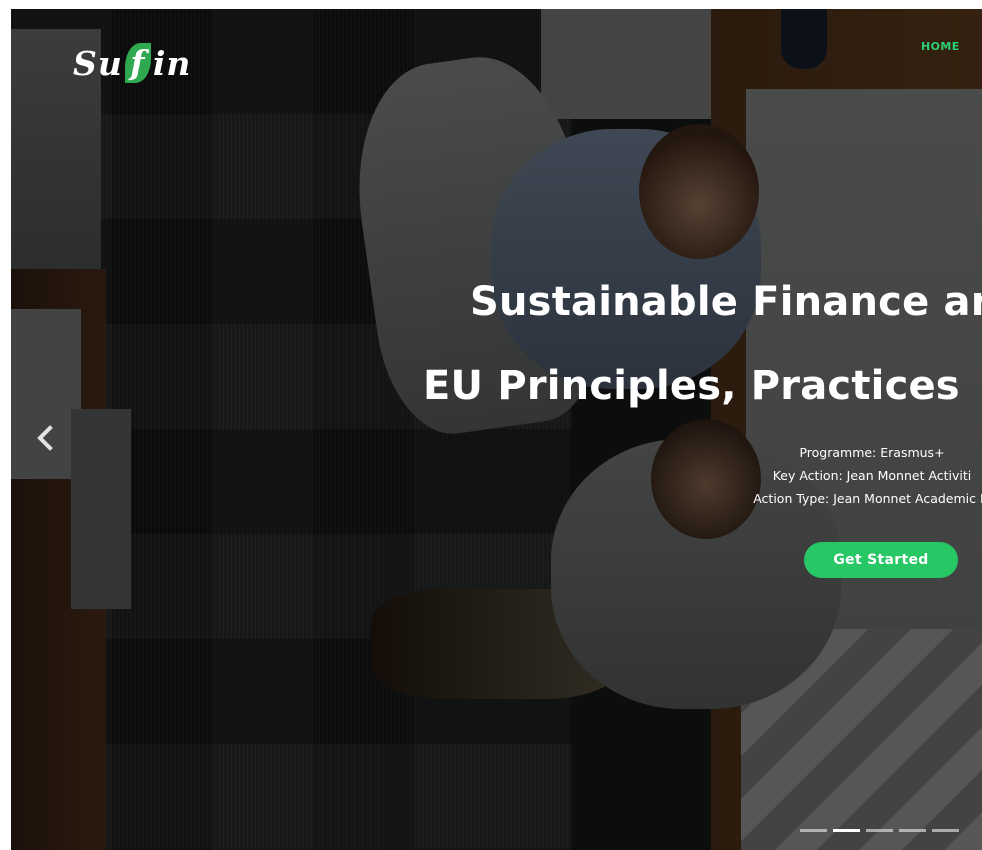  What do you see at coordinates (726, 302) in the screenshot?
I see `hero-title: Sustainable Finance ar` at bounding box center [726, 302].